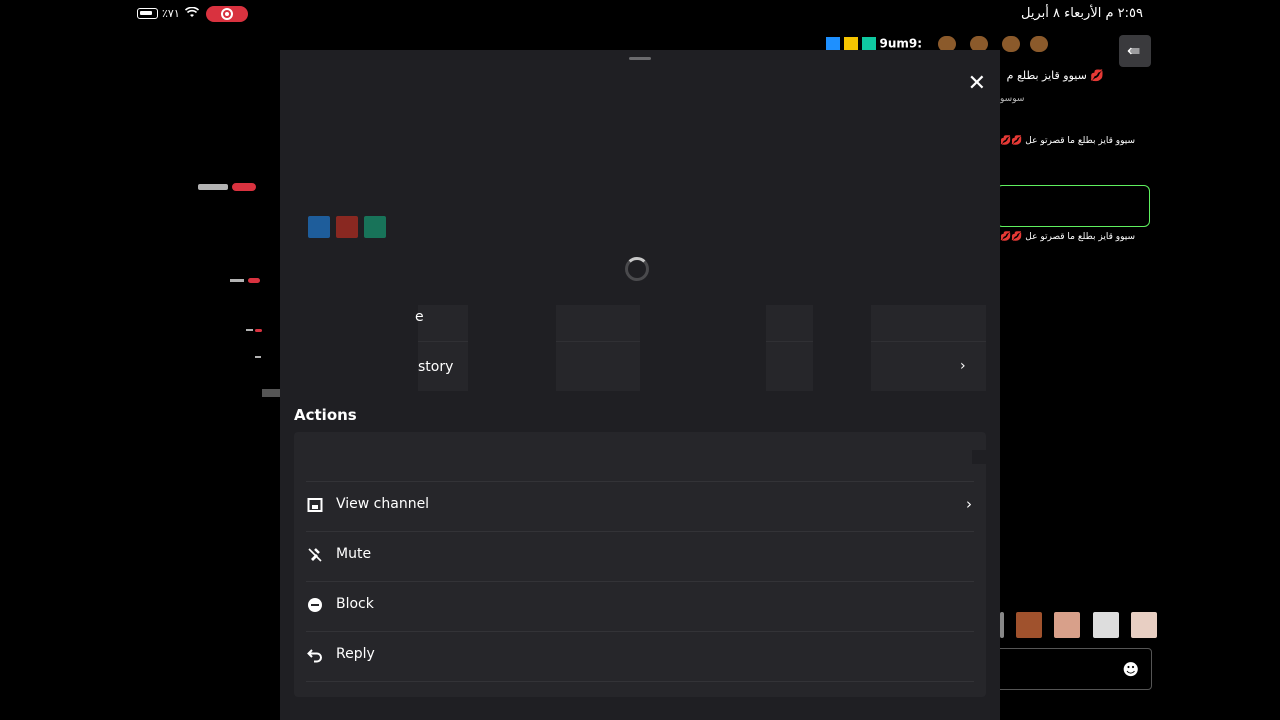 The image size is (1280, 720). What do you see at coordinates (192, 13) in the screenshot?
I see `wifi-icon` at bounding box center [192, 13].